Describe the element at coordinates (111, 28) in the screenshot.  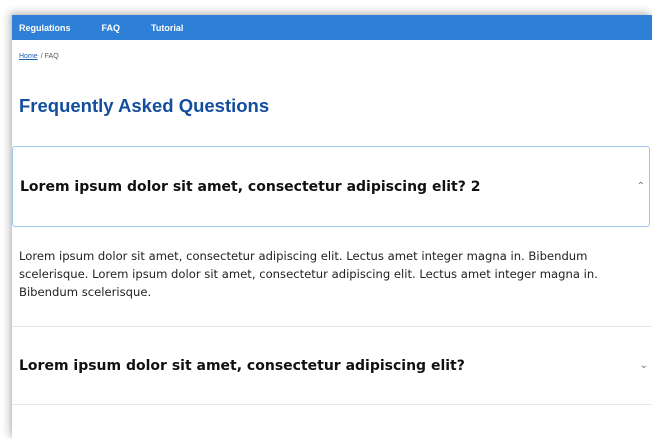
I see `nav-link-faq: FAQ` at that location.